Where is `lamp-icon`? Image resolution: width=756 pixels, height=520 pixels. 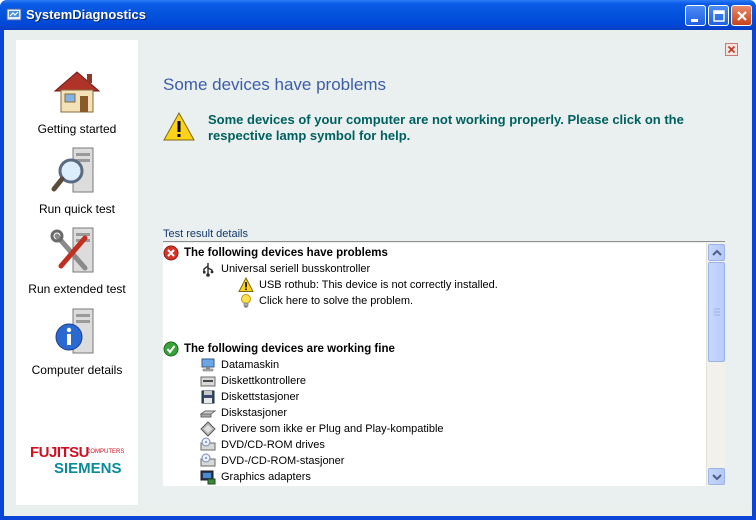 lamp-icon is located at coordinates (246, 301).